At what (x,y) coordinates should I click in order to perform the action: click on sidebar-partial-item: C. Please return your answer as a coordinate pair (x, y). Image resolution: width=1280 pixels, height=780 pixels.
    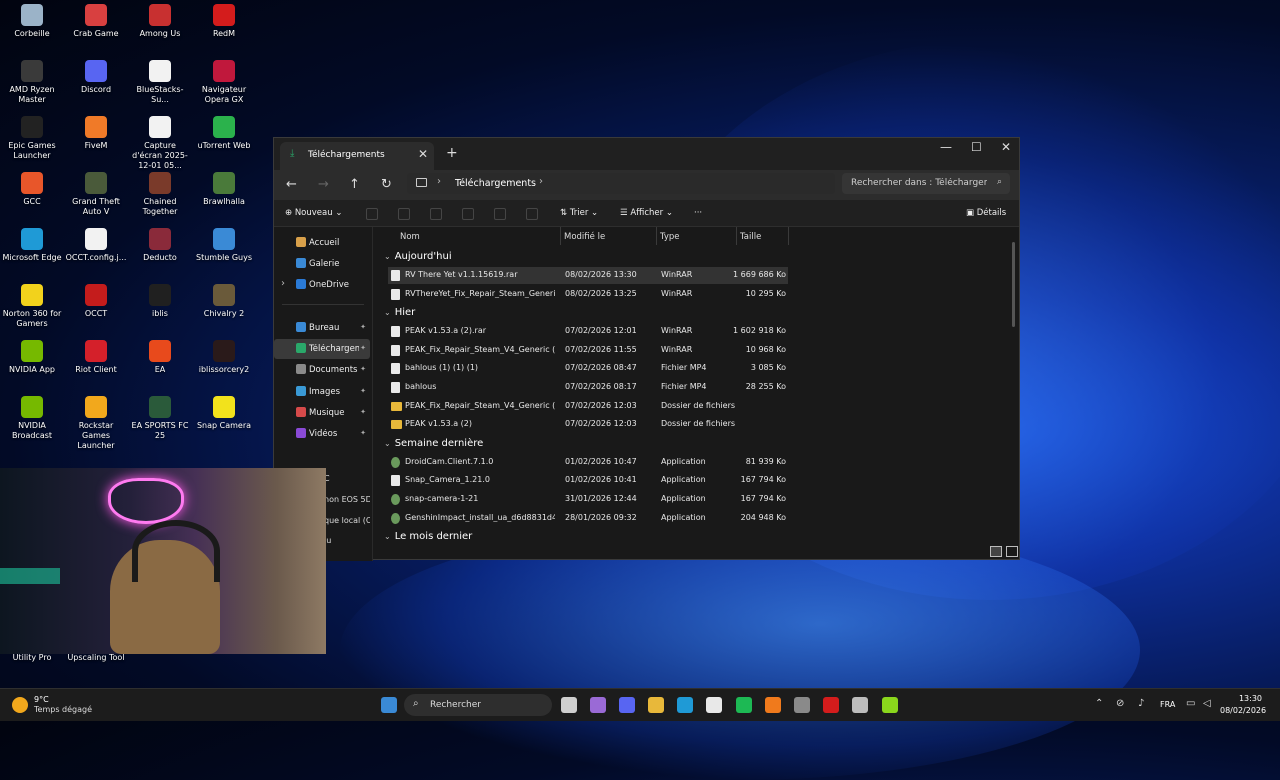
    Looking at the image, I should click on (347, 478).